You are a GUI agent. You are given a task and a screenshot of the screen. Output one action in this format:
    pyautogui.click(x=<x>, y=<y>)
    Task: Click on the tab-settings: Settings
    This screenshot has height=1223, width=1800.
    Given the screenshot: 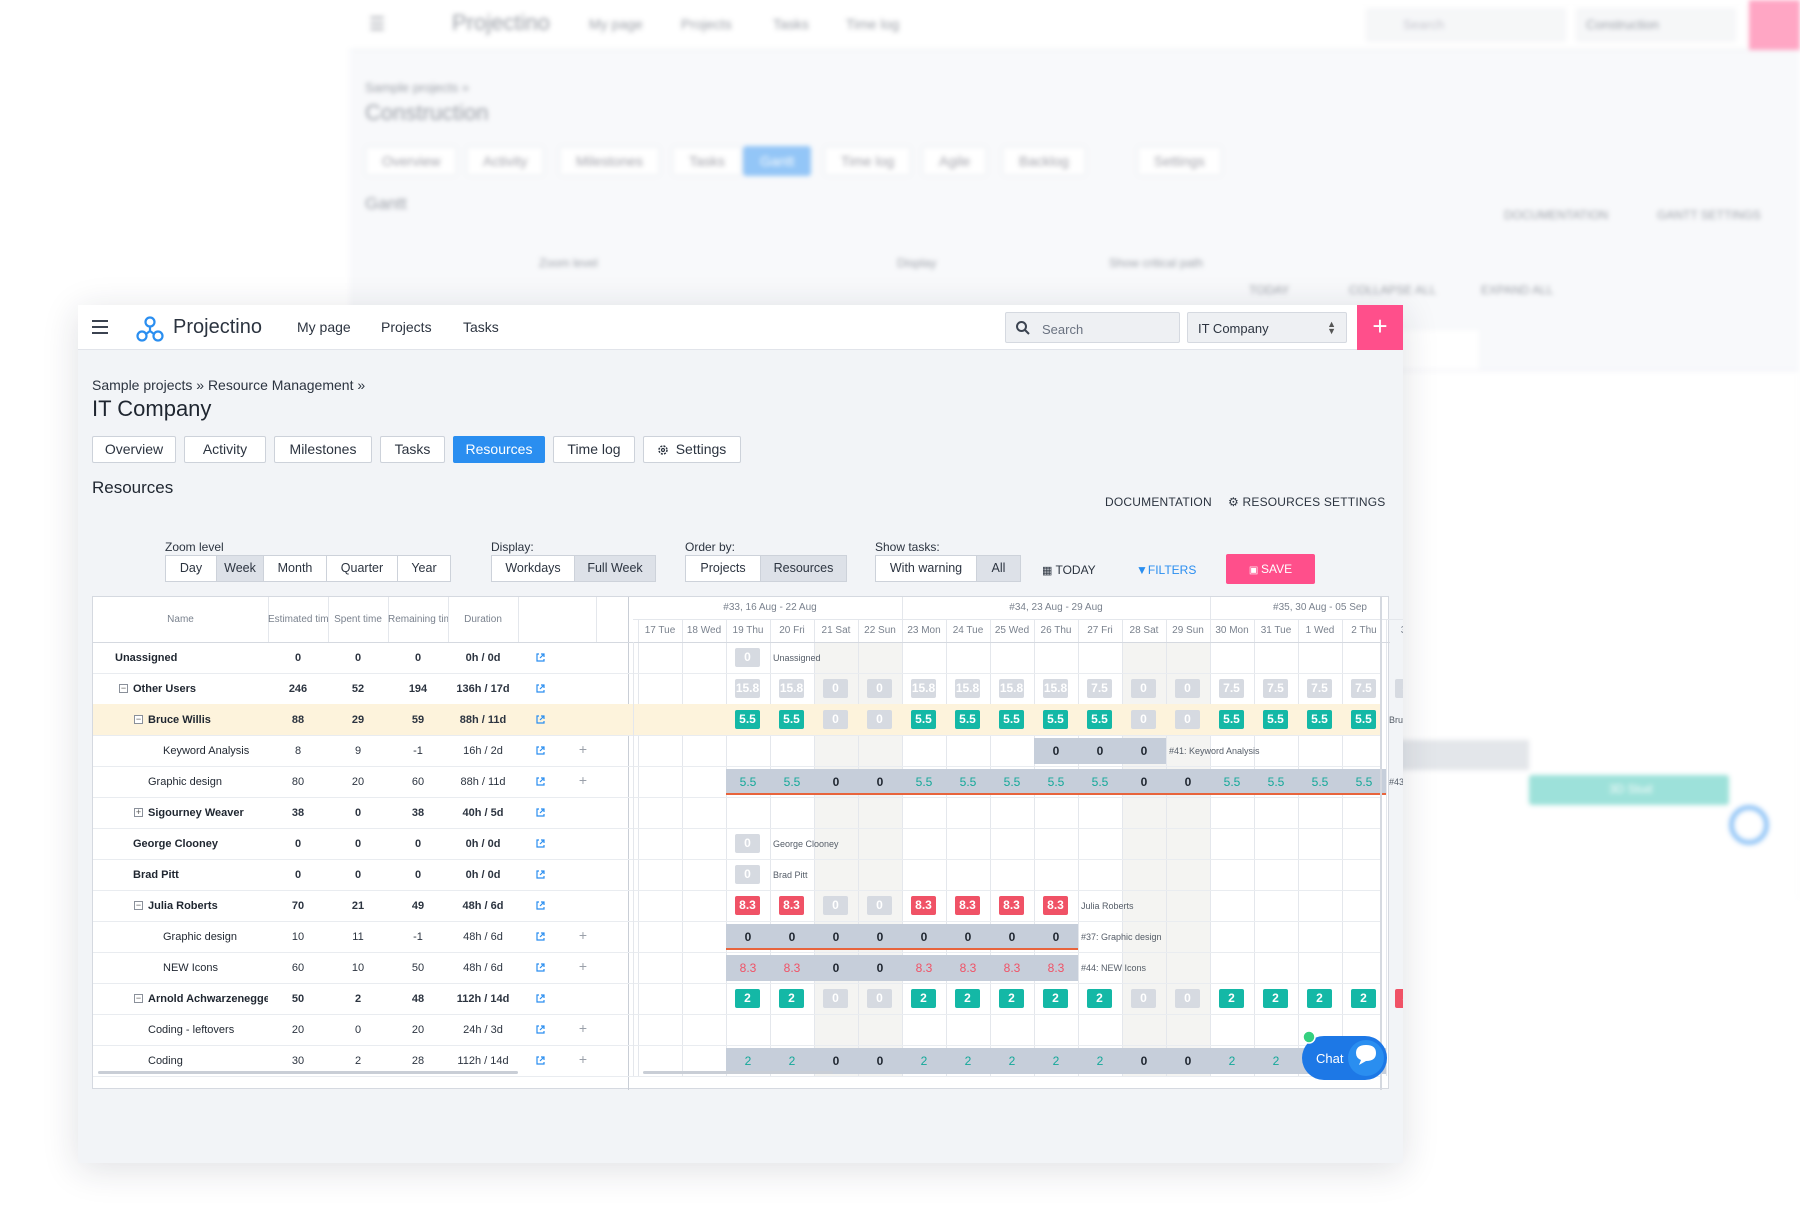 What is the action you would take?
    pyautogui.click(x=692, y=449)
    